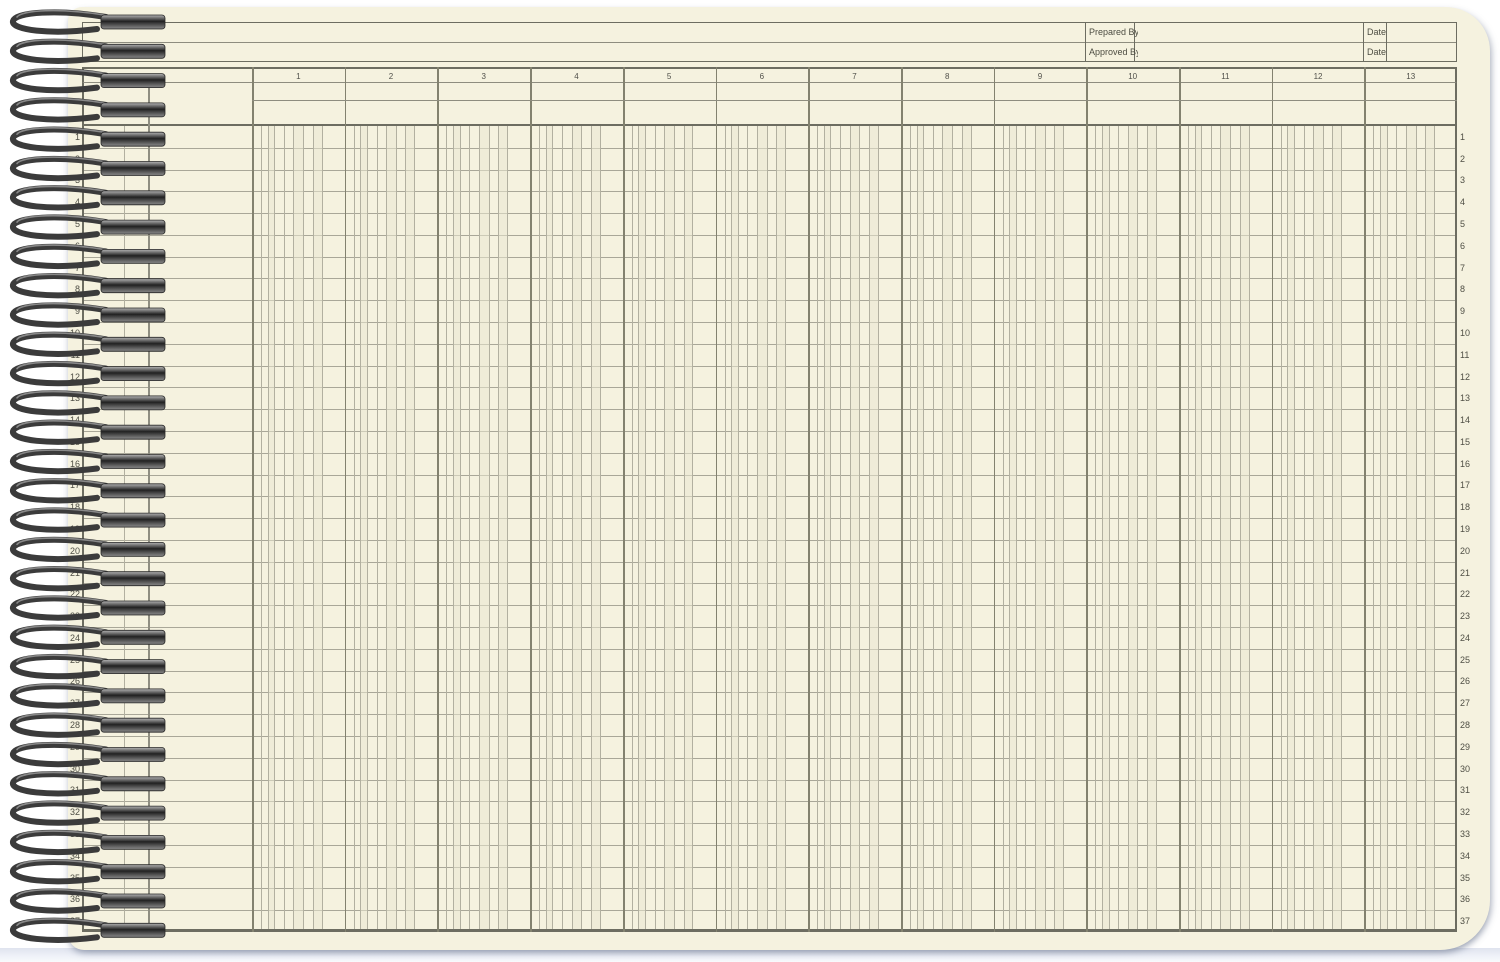 Image resolution: width=1500 pixels, height=962 pixels. Describe the element at coordinates (769, 104) in the screenshot. I see `column-subheader` at that location.